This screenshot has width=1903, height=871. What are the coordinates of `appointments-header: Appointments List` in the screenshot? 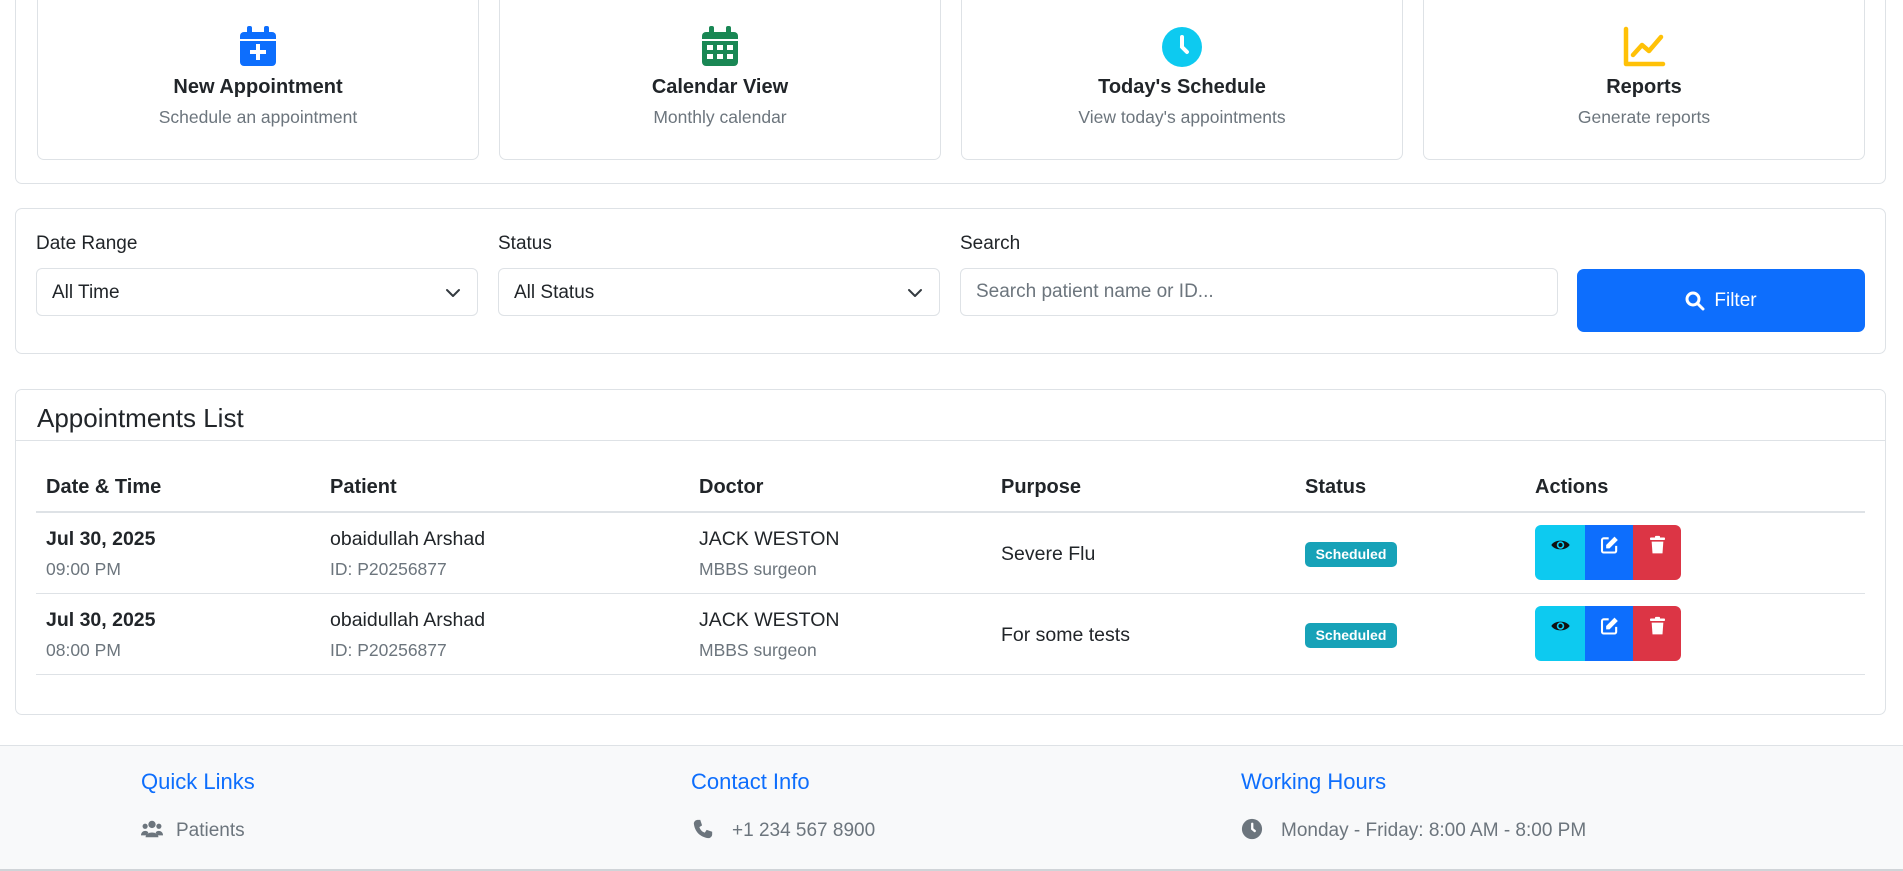 It's located at (950, 415).